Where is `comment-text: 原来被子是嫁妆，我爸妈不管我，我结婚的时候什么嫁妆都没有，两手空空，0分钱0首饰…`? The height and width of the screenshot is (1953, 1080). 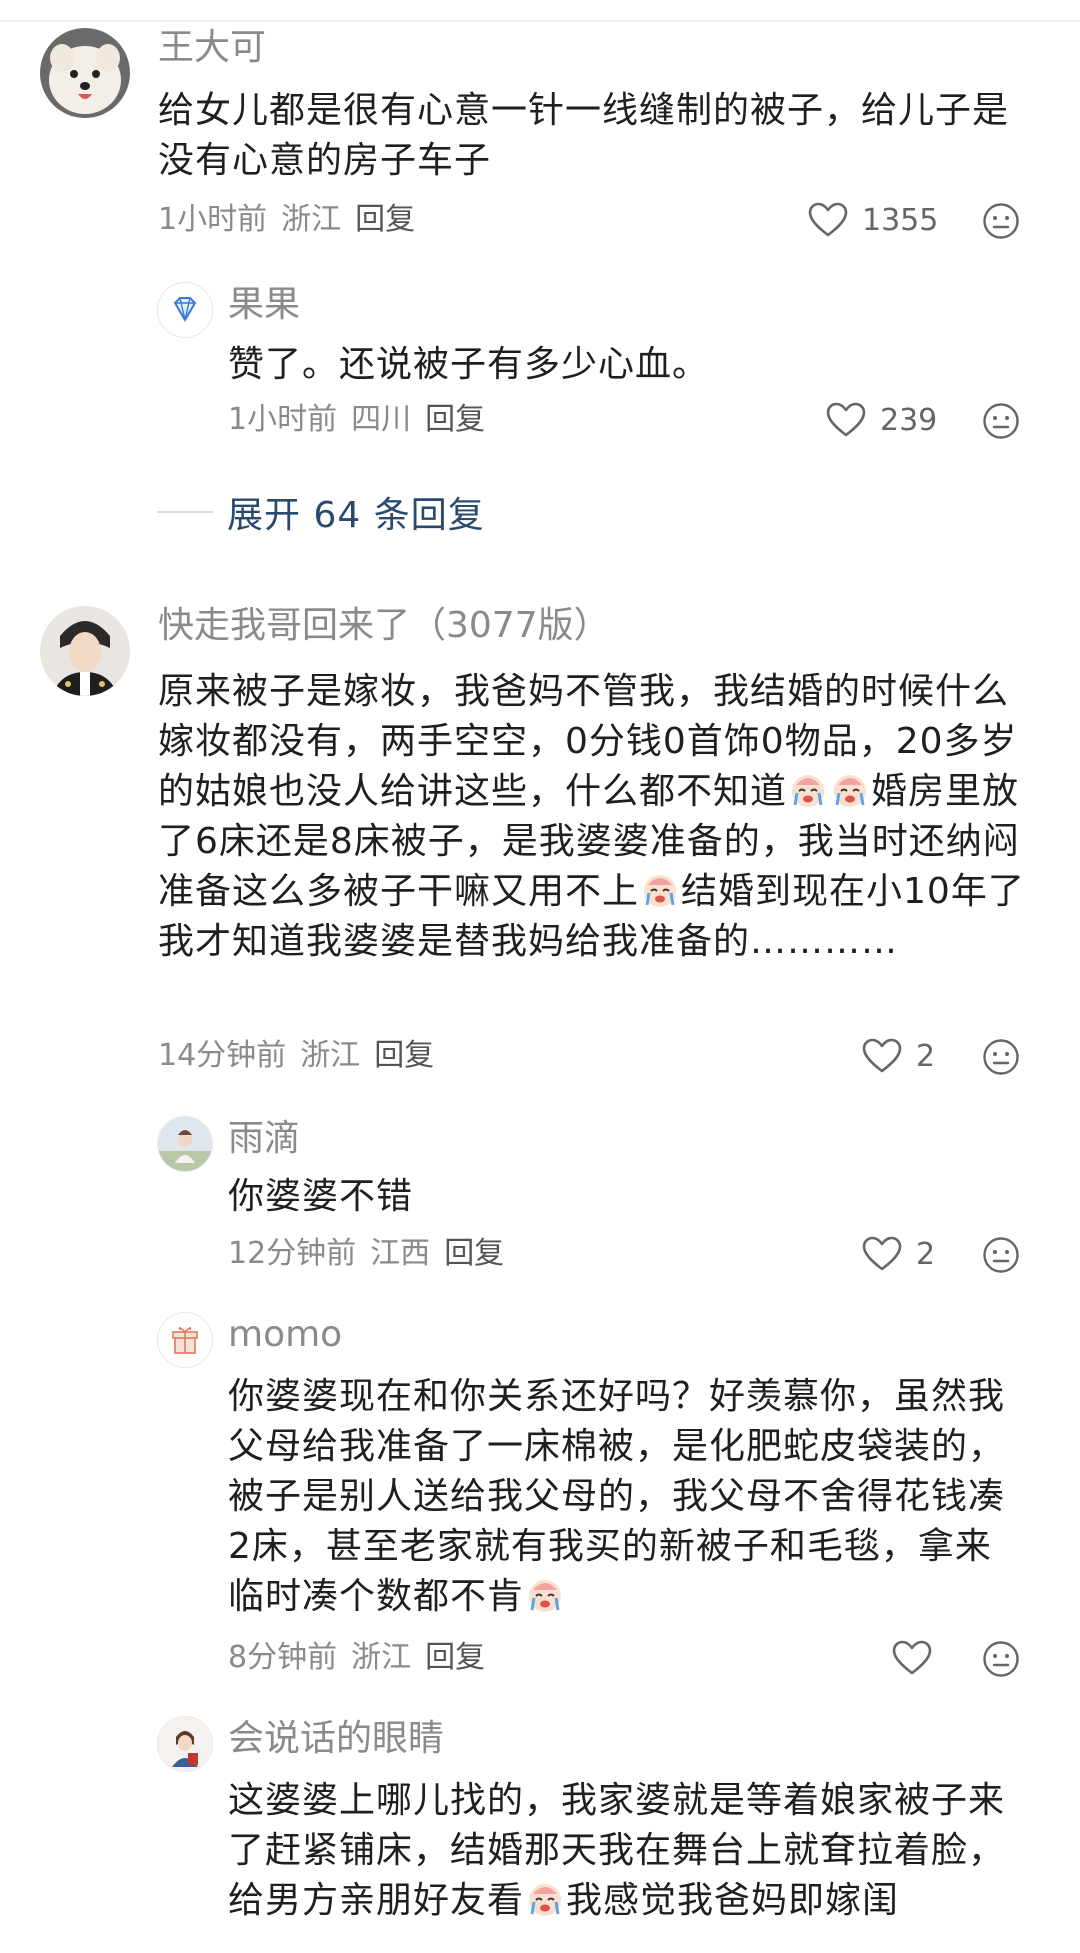 comment-text: 原来被子是嫁妆，我爸妈不管我，我结婚的时候什么嫁妆都没有，两手空空，0分钱0首饰… is located at coordinates (593, 817).